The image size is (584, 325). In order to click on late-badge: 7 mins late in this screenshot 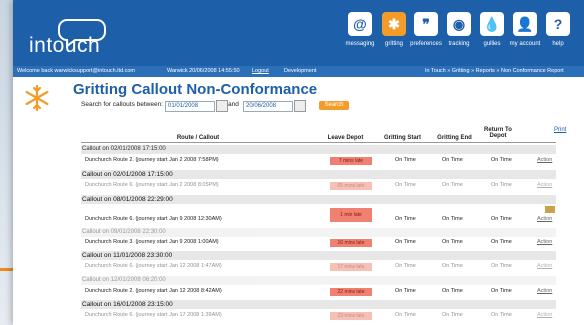, I will do `click(351, 161)`.